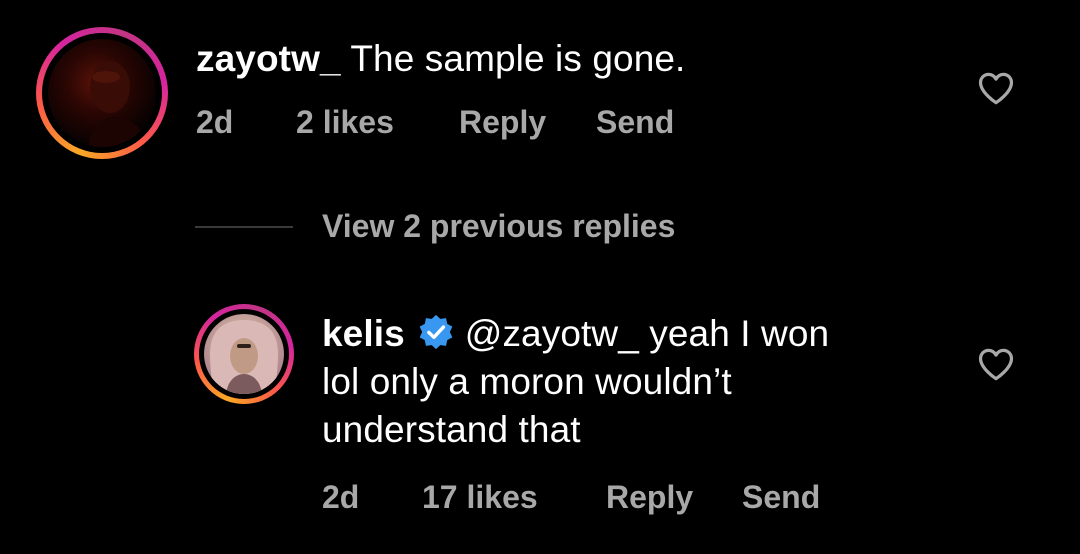 The image size is (1080, 554). I want to click on verified-badge-icon, so click(436, 332).